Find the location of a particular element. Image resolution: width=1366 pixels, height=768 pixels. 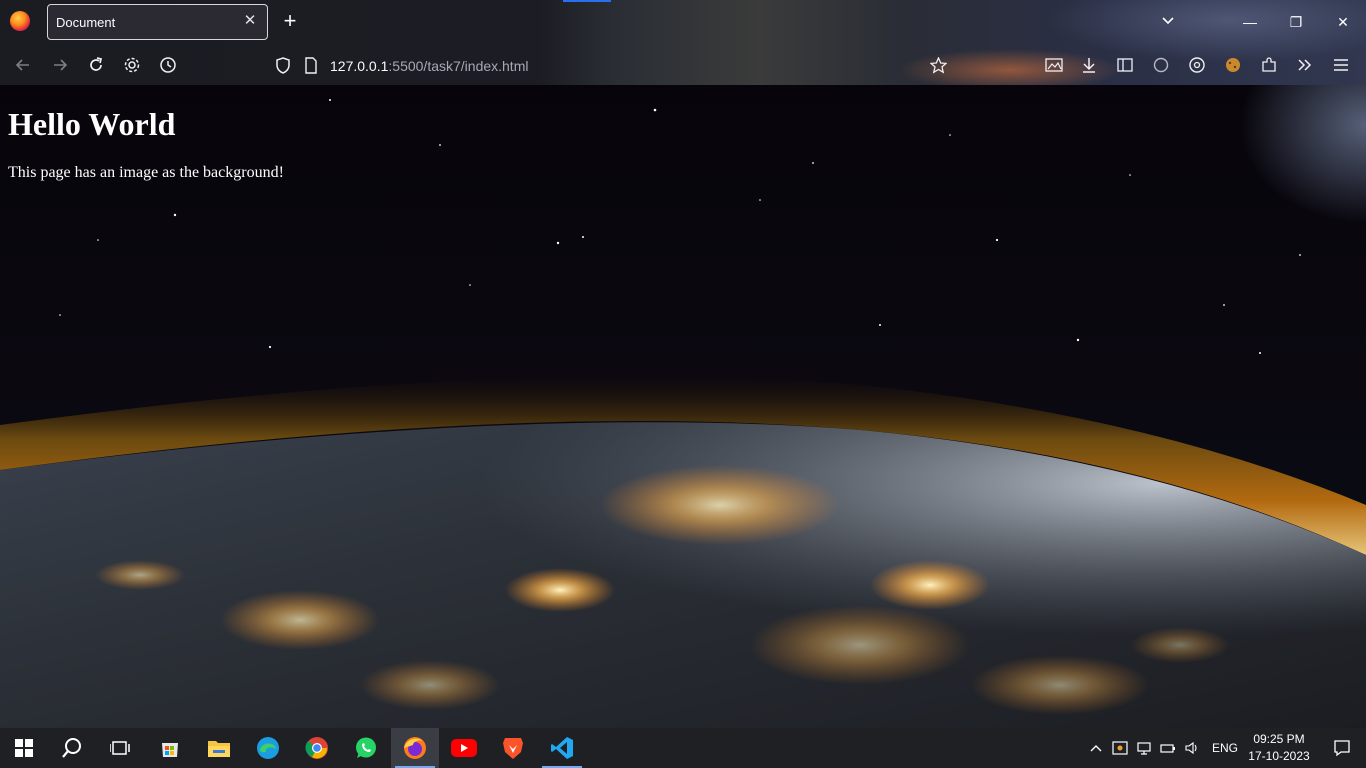

firefox-icon is located at coordinates (415, 748).